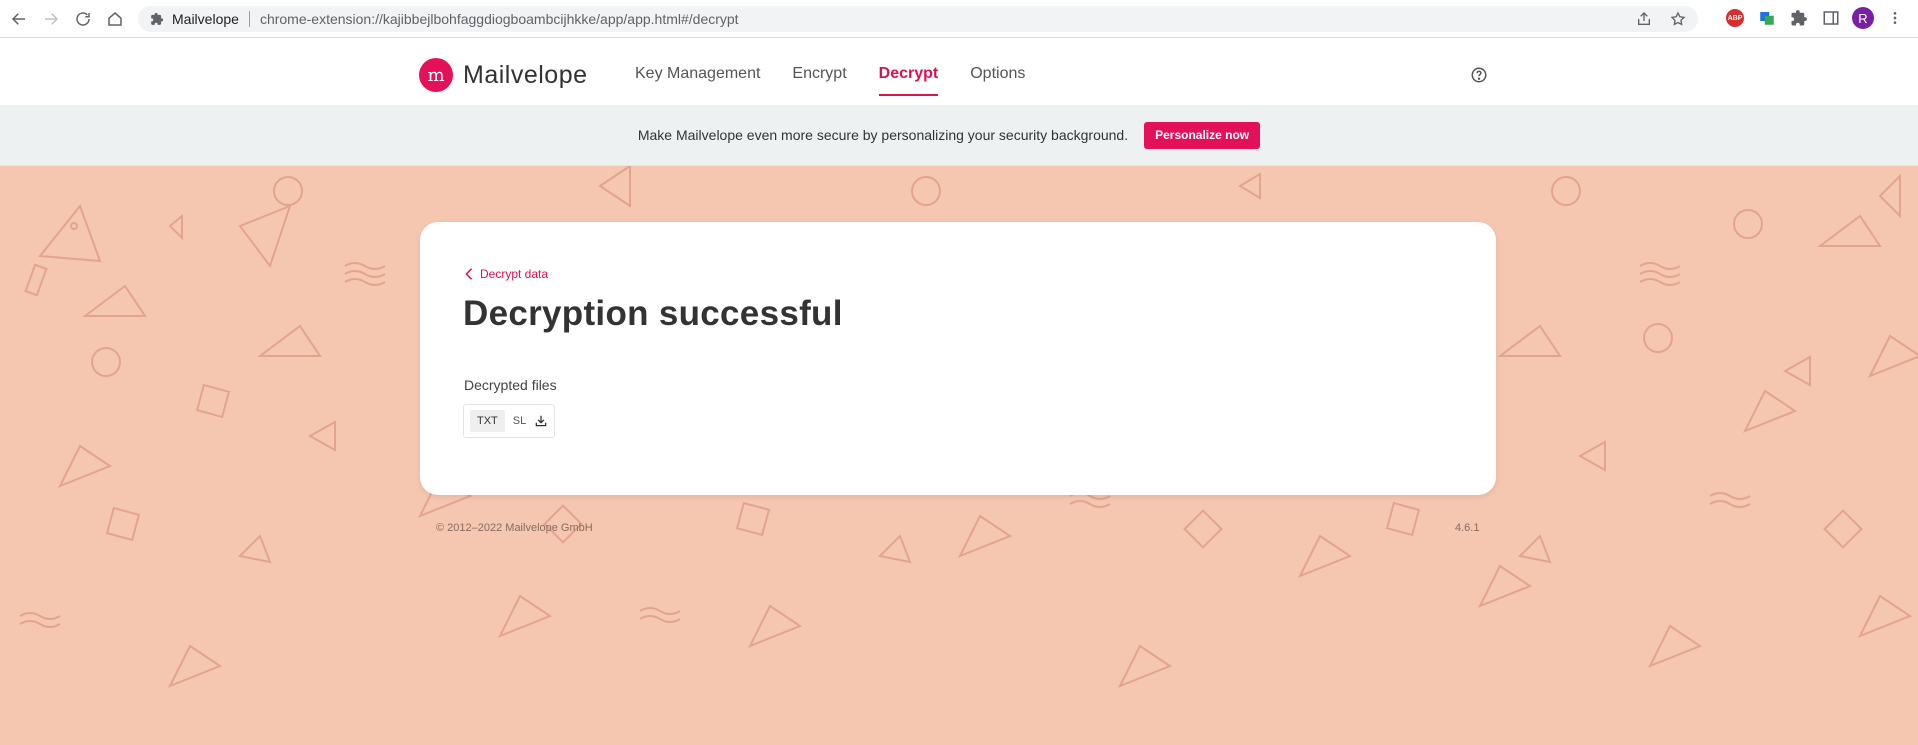  Describe the element at coordinates (509, 421) in the screenshot. I see `decrypted-file-item: TXT SL` at that location.